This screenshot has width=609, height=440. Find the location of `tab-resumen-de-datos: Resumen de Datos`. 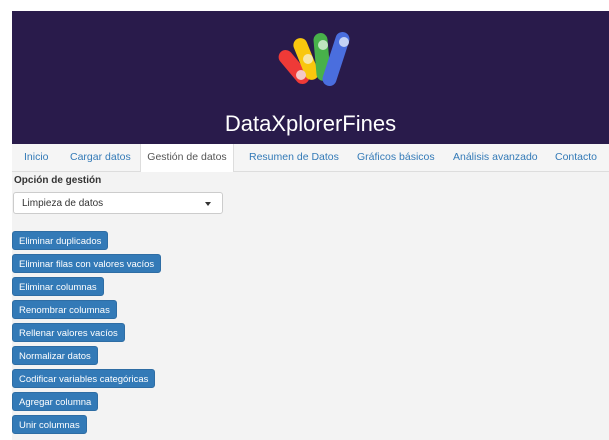

tab-resumen-de-datos: Resumen de Datos is located at coordinates (294, 157).